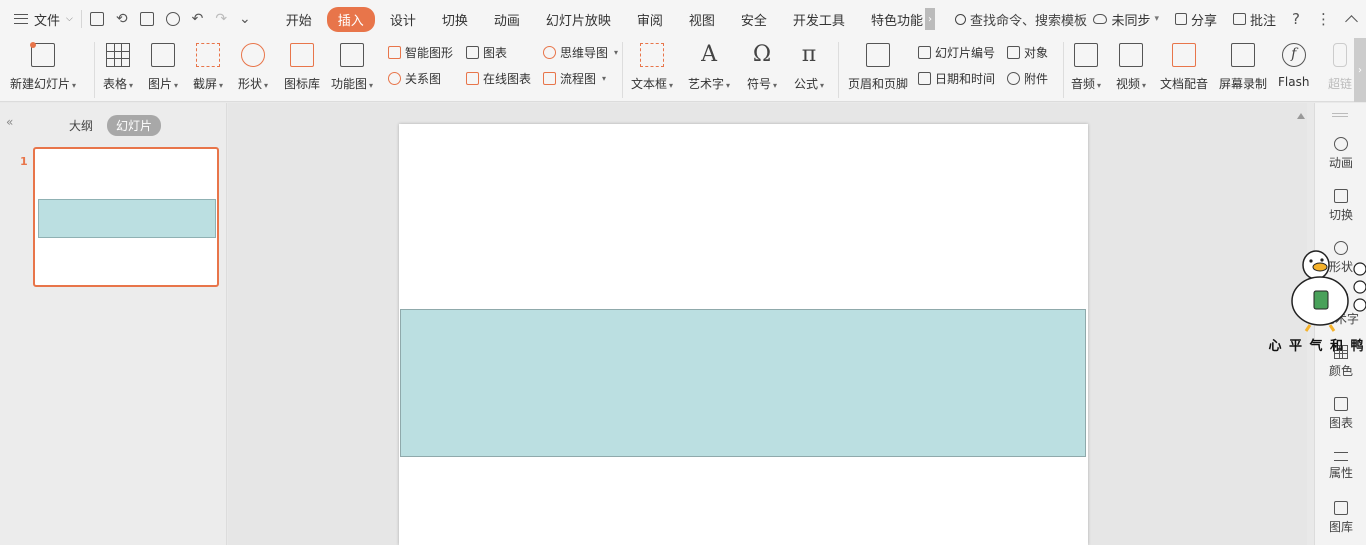 The image size is (1366, 545). What do you see at coordinates (650, 19) in the screenshot?
I see `tab-review: 审阅` at bounding box center [650, 19].